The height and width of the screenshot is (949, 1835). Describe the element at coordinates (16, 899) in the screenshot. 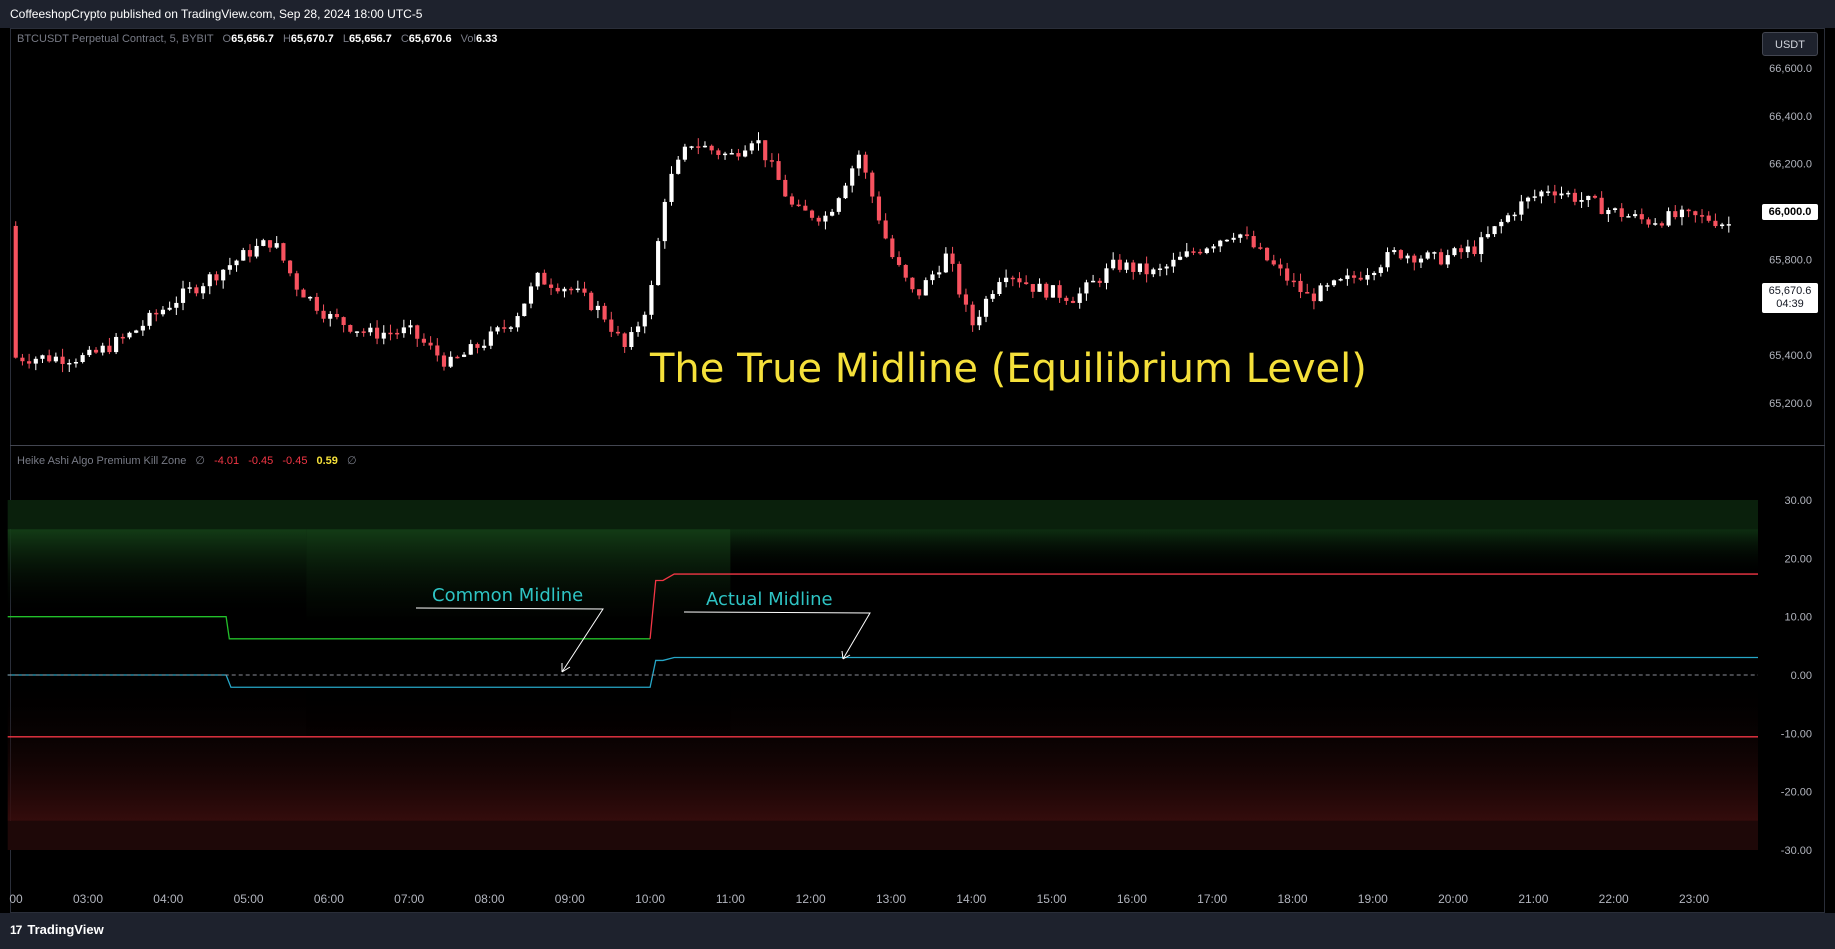

I see `time-tick-label: 00` at that location.